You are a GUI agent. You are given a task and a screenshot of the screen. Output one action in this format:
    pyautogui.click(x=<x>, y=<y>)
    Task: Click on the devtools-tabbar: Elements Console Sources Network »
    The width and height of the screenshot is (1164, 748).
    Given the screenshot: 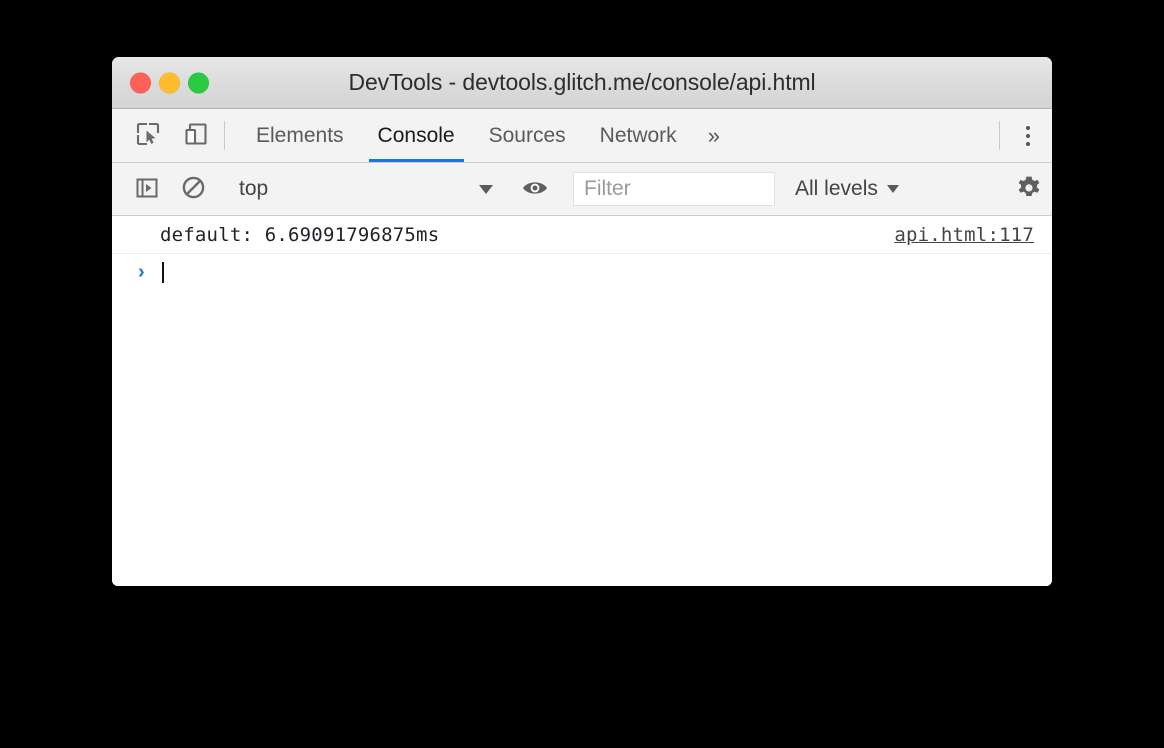 What is the action you would take?
    pyautogui.click(x=582, y=136)
    